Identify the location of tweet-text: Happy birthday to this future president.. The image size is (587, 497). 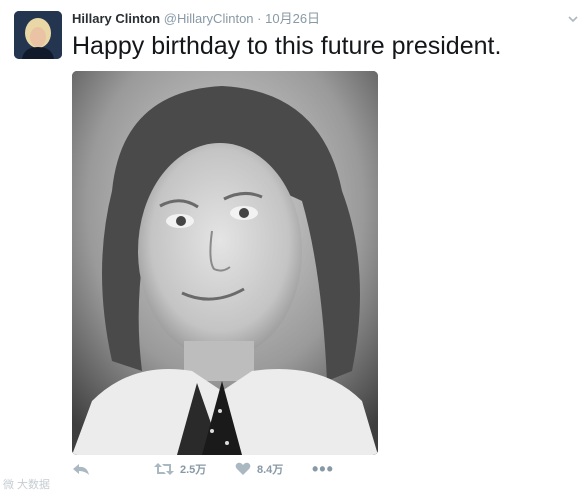
(287, 46).